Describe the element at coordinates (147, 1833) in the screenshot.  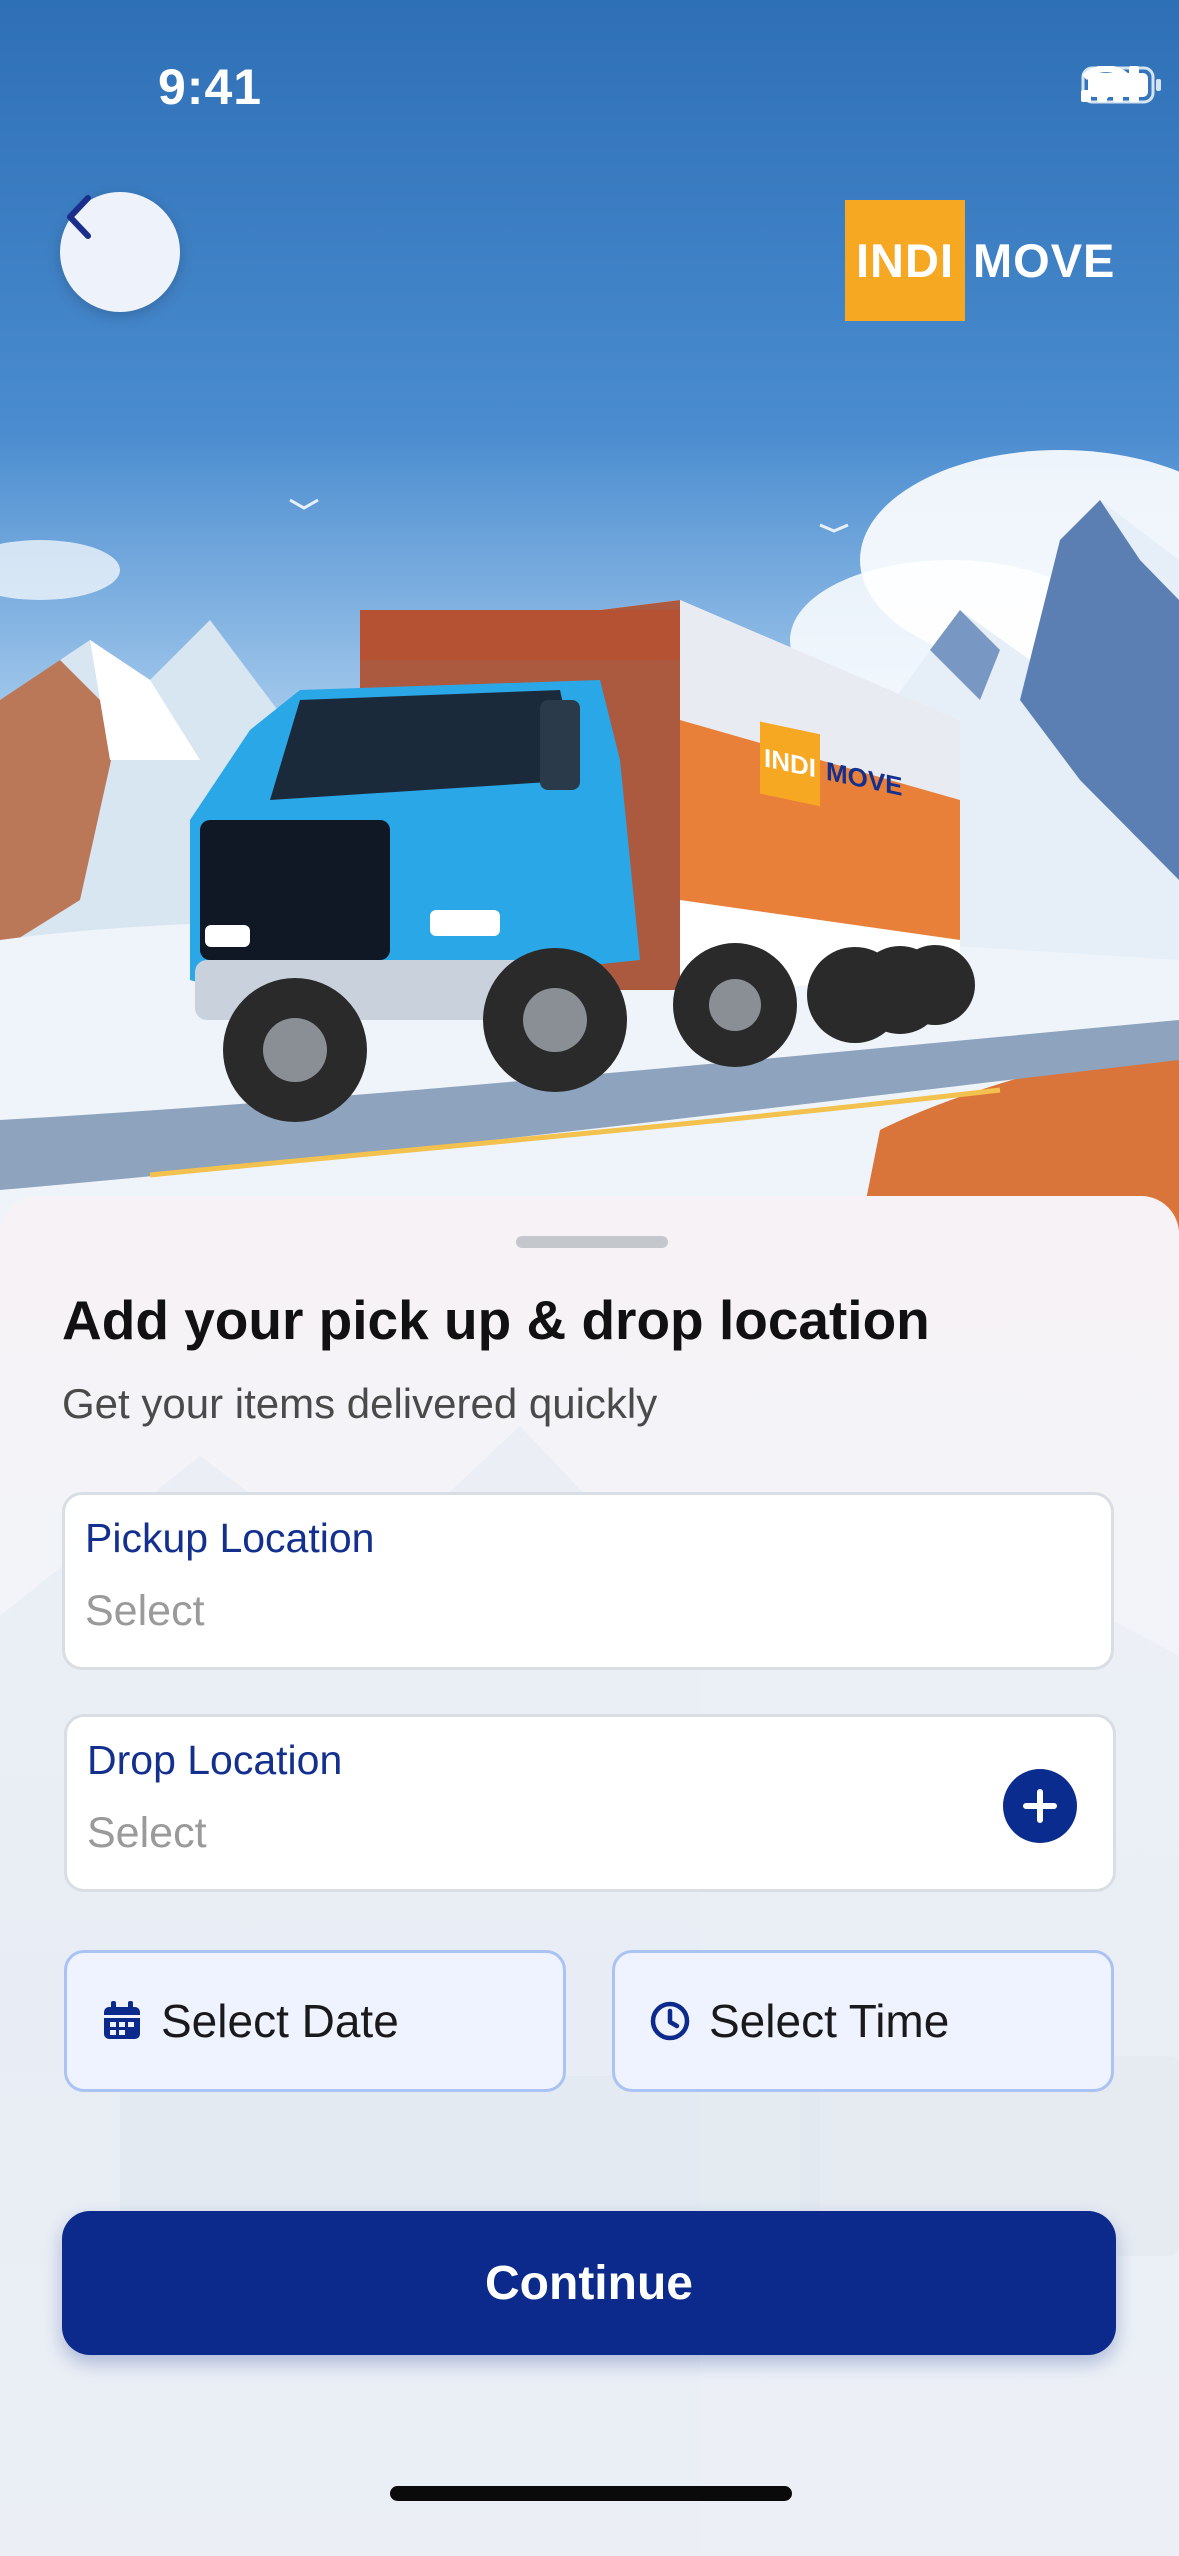
I see `drop-location-value: Select` at that location.